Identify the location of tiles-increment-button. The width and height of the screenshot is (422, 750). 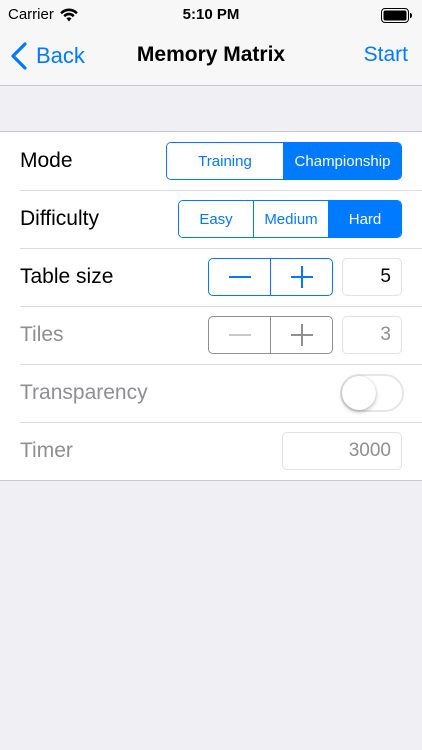
(301, 335).